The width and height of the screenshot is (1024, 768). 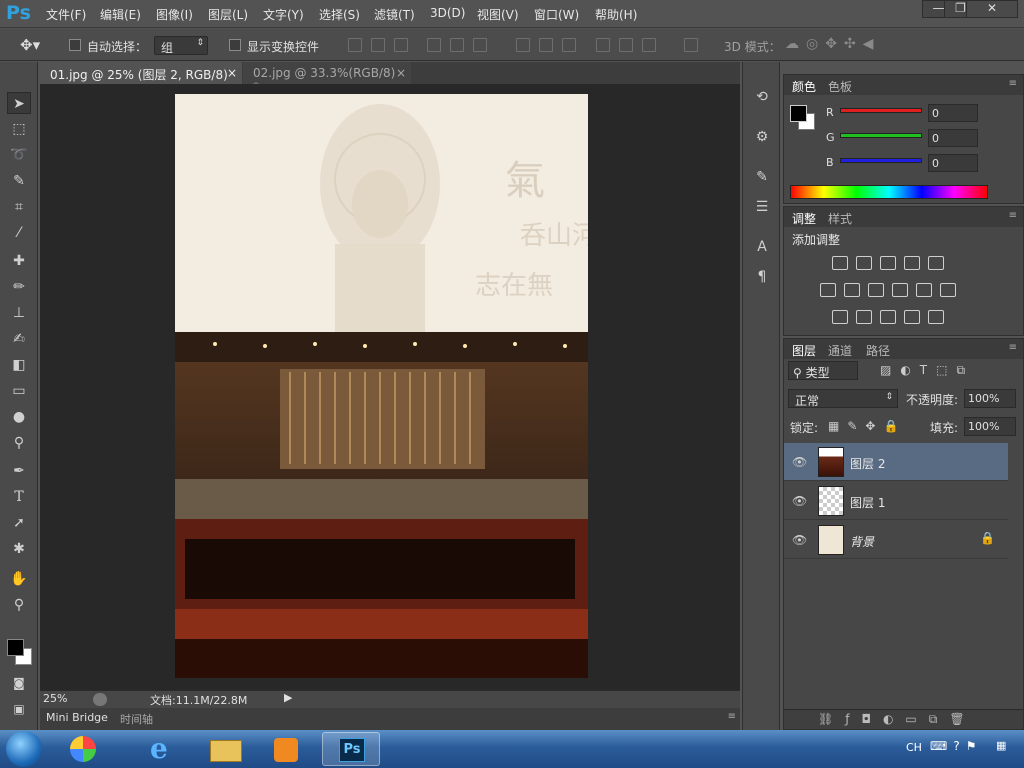 What do you see at coordinates (649, 45) in the screenshot?
I see `distribute-right-icon` at bounding box center [649, 45].